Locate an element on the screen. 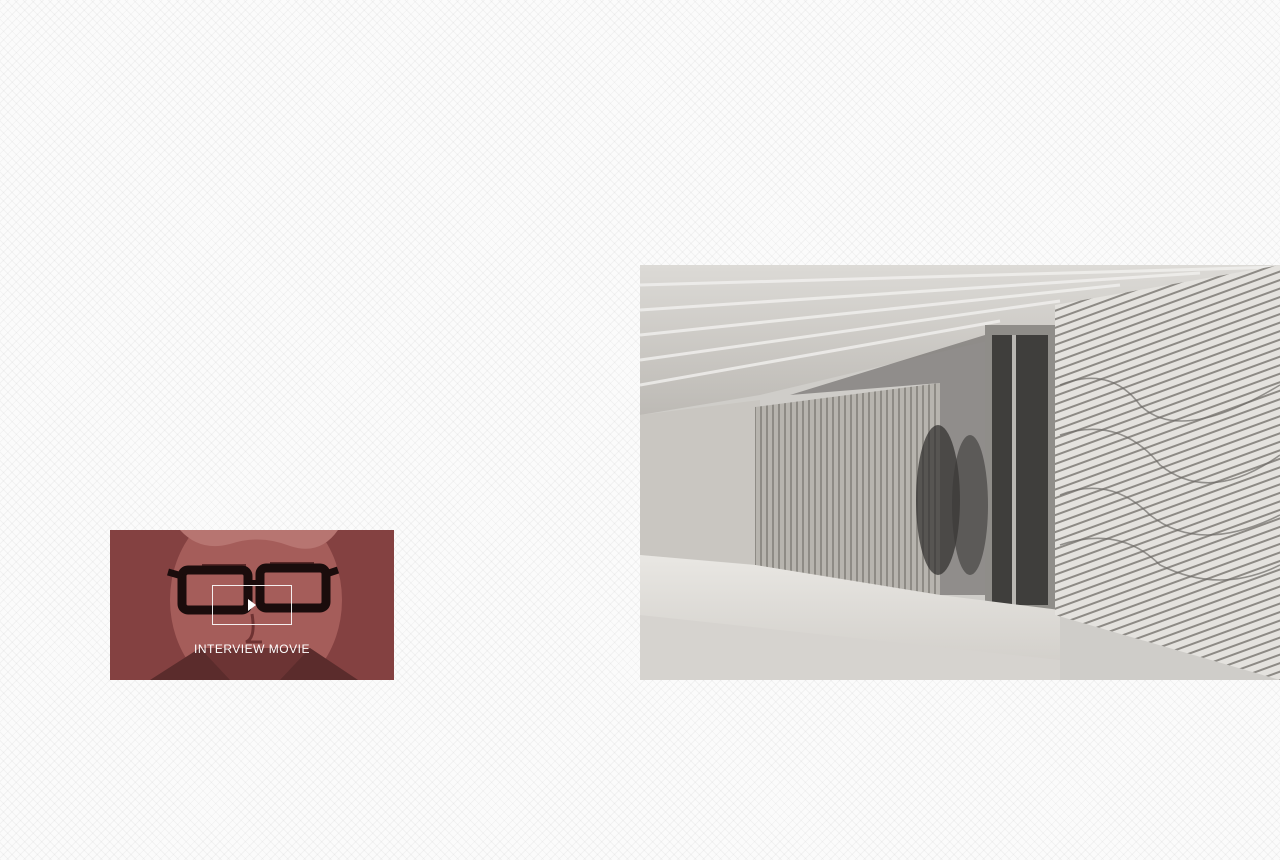 Image resolution: width=1280 pixels, height=860 pixels. interview-movie-card: INTERVIEW MOVIE is located at coordinates (252, 605).